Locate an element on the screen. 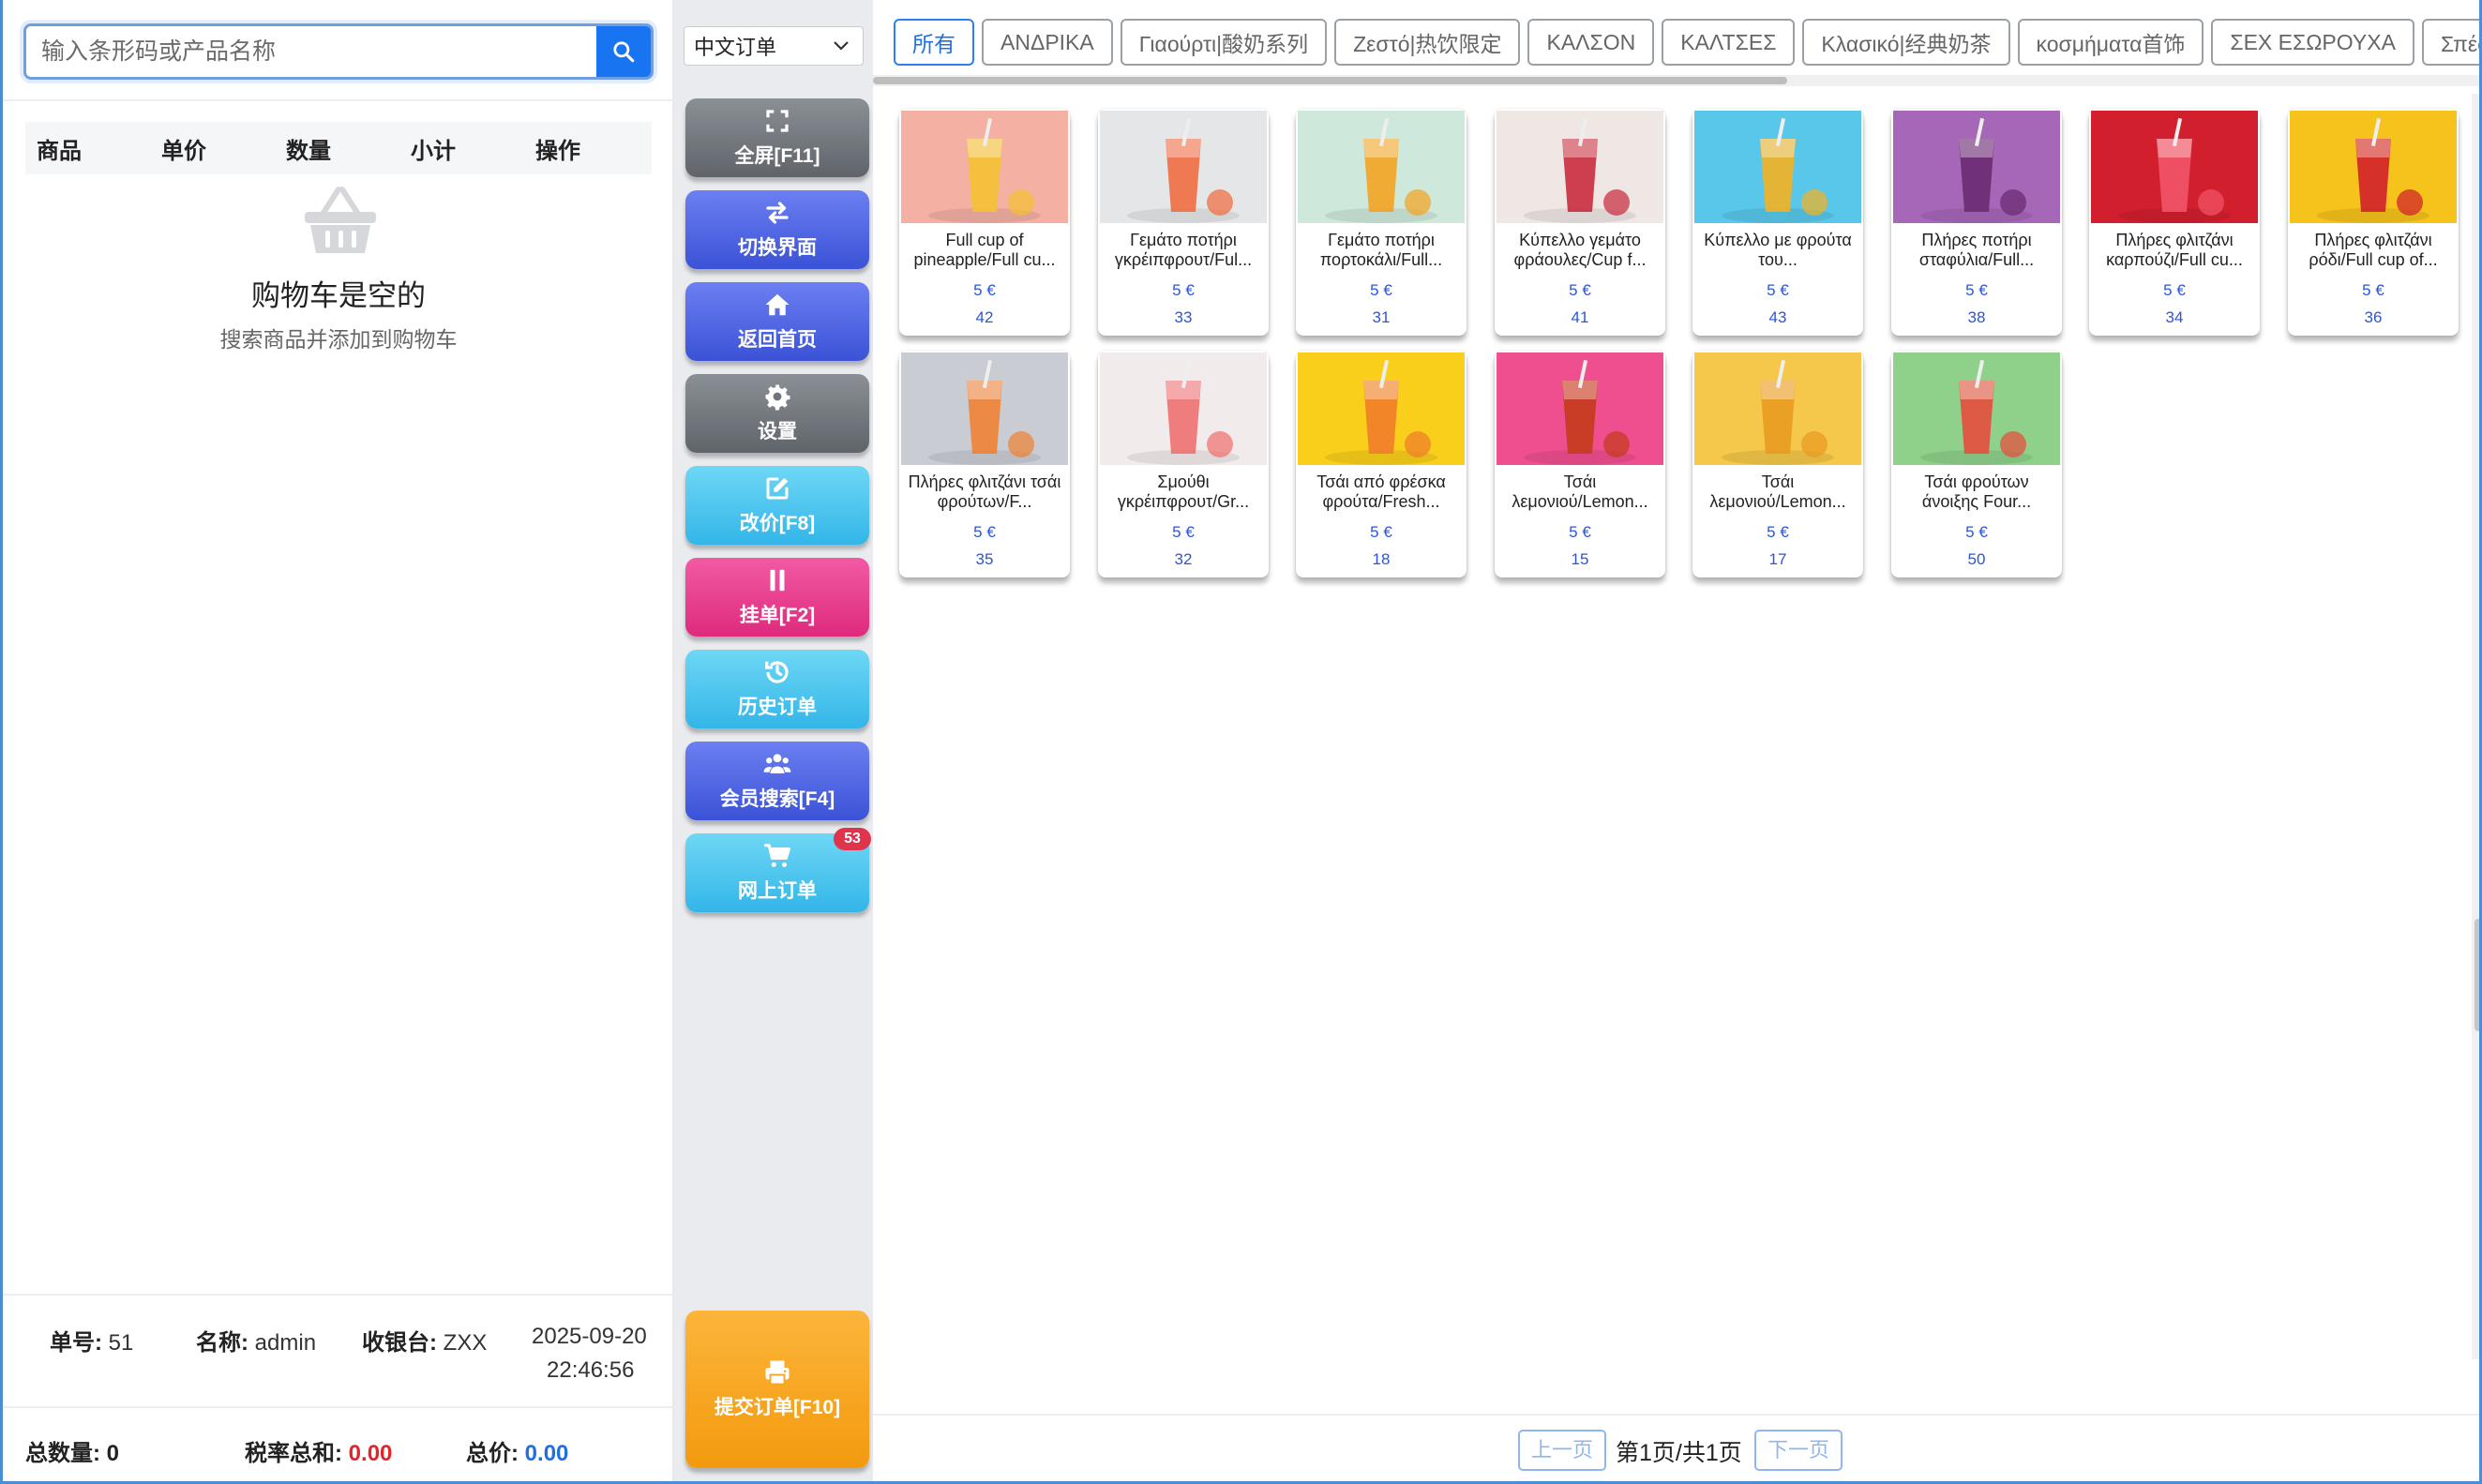  category-tab: 所有 is located at coordinates (934, 42).